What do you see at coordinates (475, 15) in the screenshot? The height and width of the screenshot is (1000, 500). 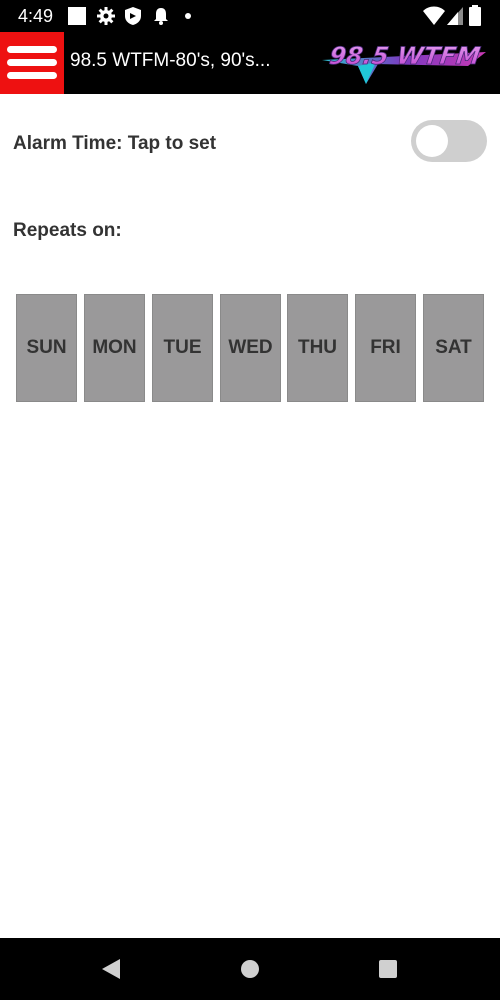 I see `battery-icon` at bounding box center [475, 15].